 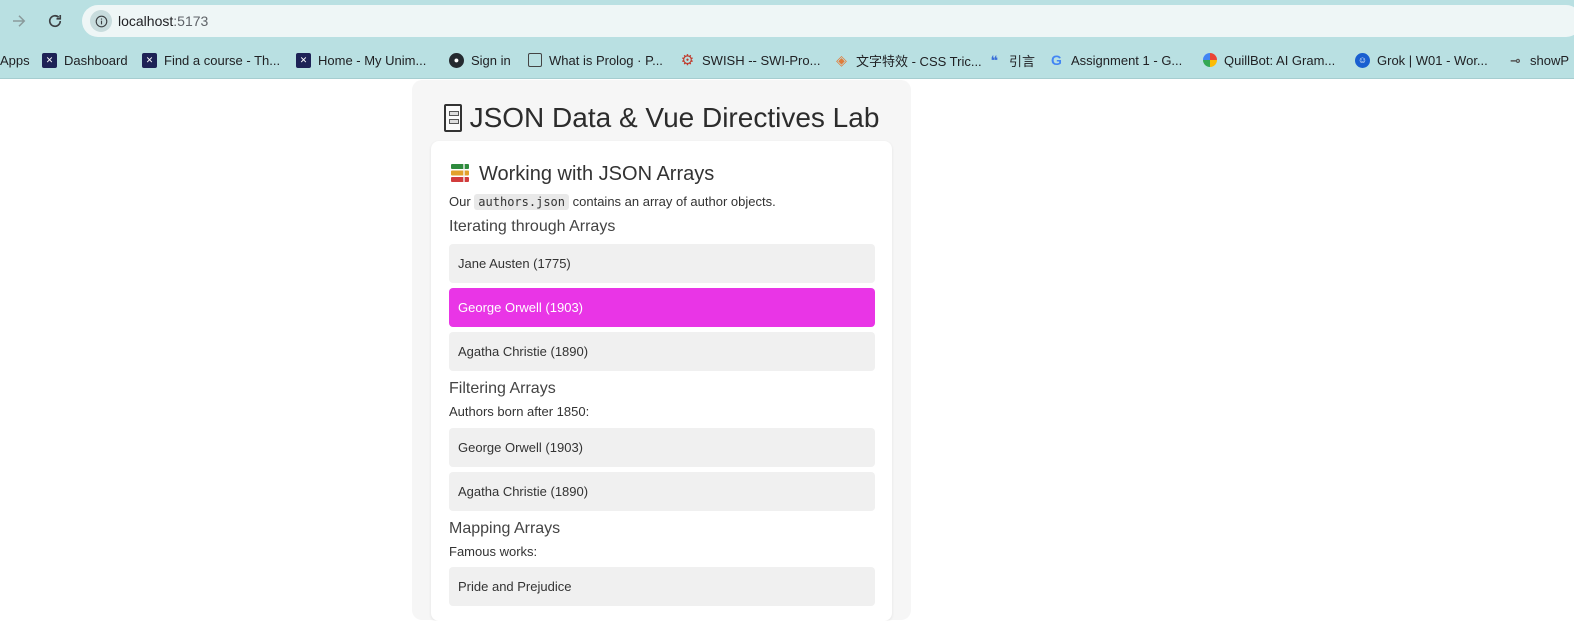 What do you see at coordinates (1362, 60) in the screenshot?
I see `grok-icon: ☺` at bounding box center [1362, 60].